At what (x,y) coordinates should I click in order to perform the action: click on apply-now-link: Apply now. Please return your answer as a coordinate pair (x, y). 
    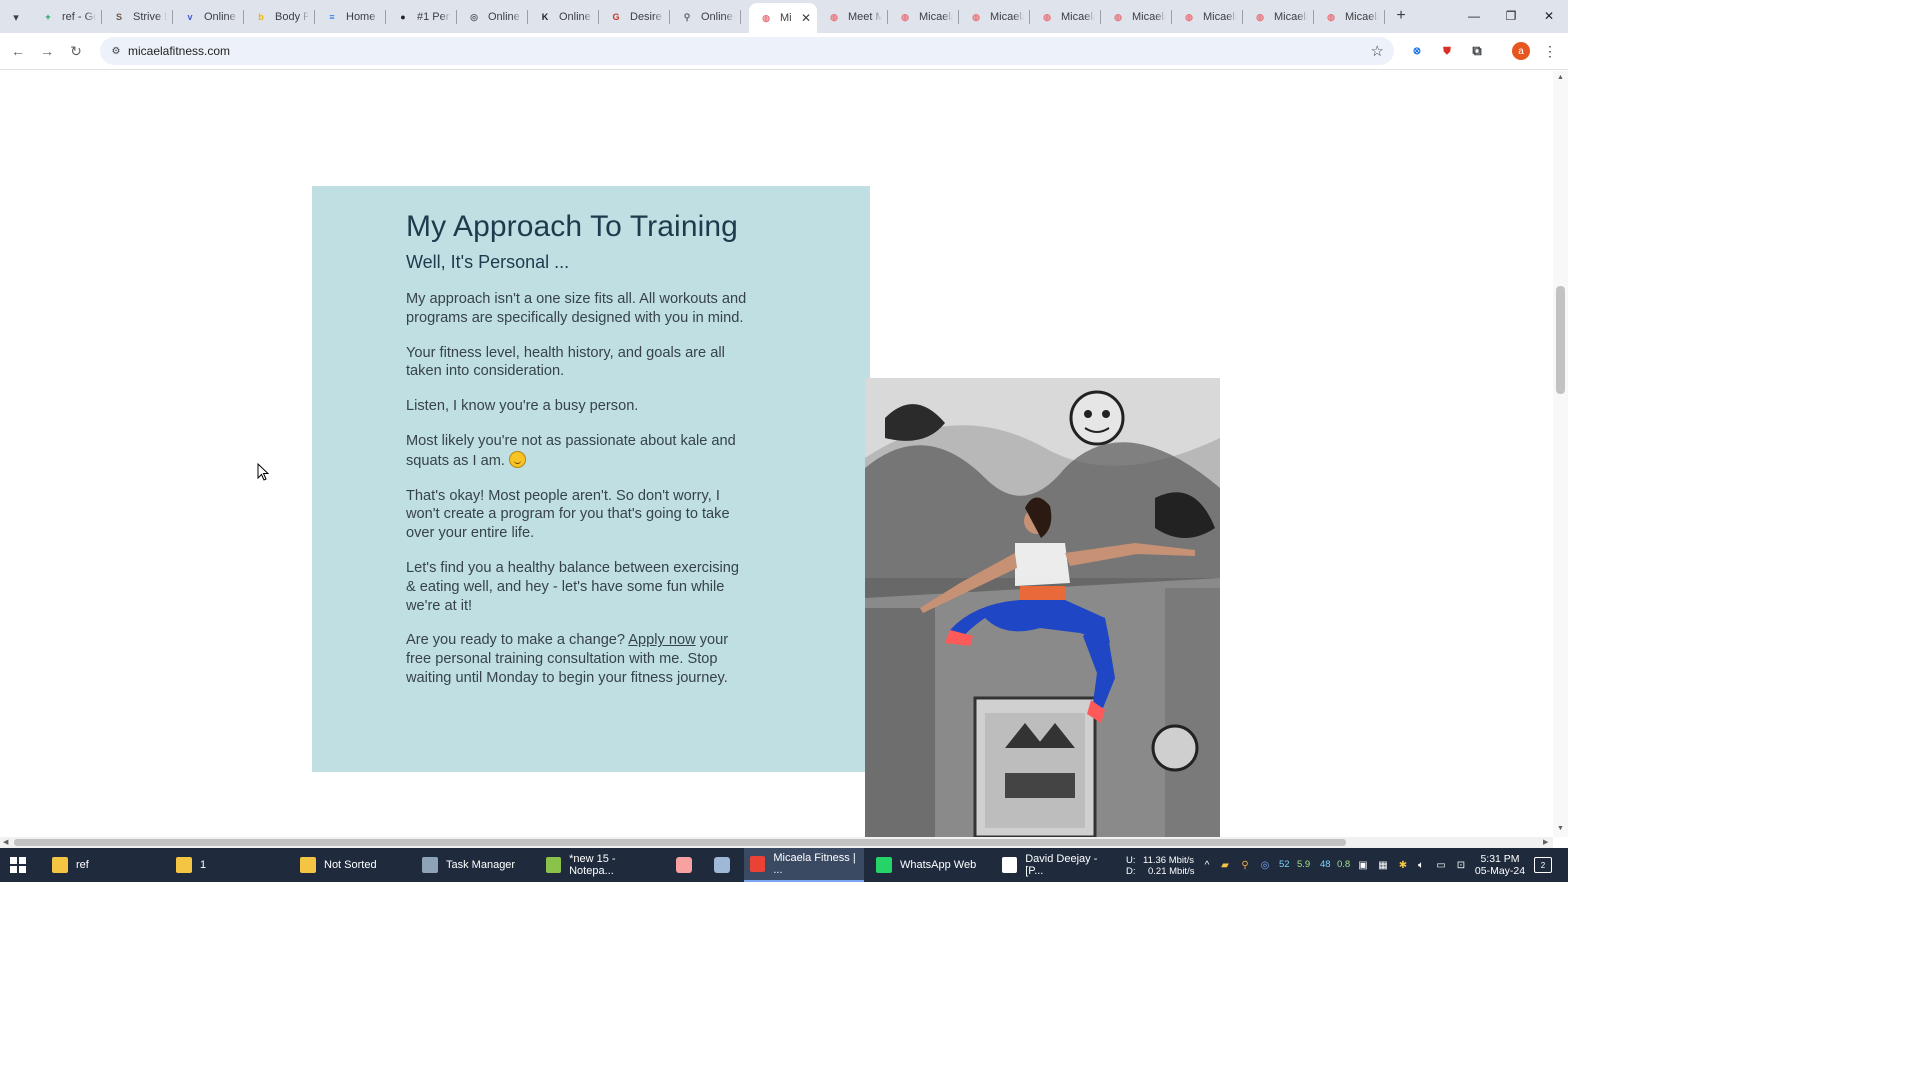
    Looking at the image, I should click on (661, 640).